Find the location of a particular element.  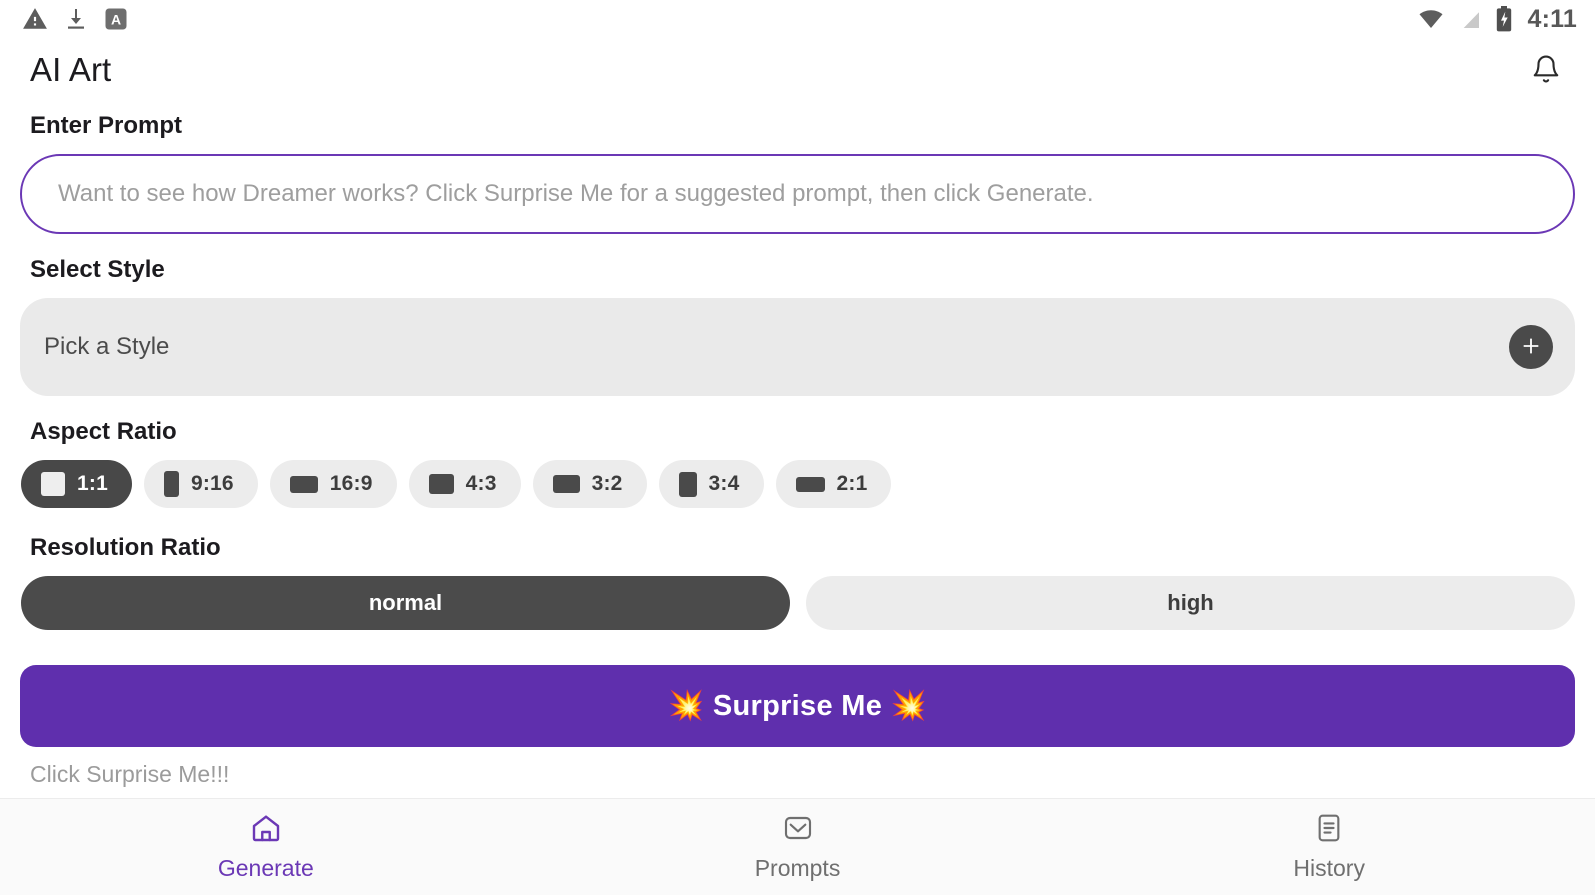

download-icon is located at coordinates (76, 19).